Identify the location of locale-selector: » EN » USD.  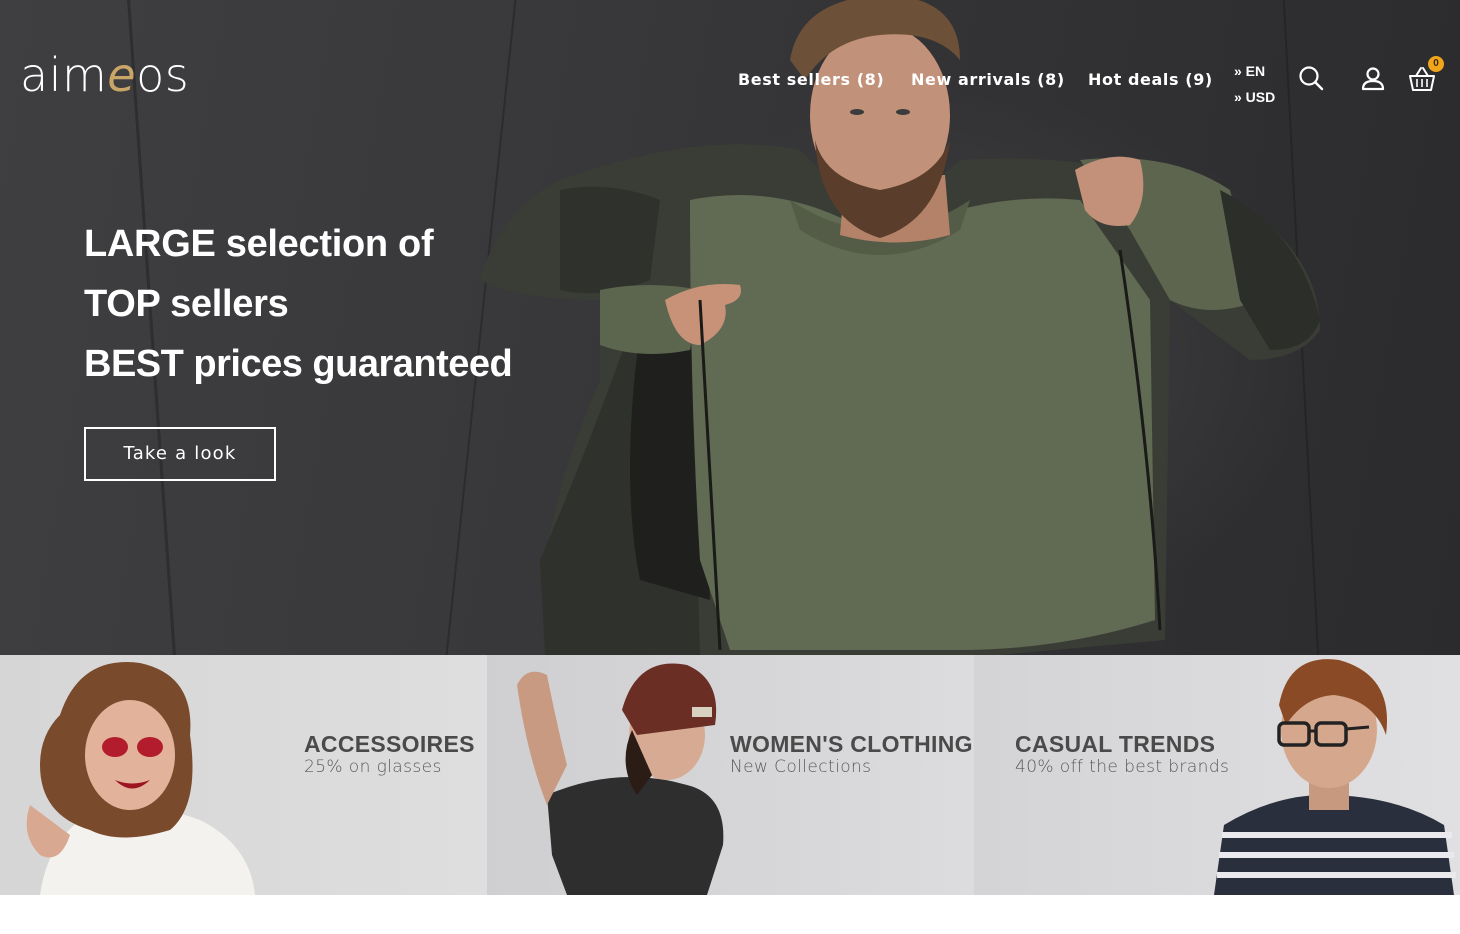
(1254, 84).